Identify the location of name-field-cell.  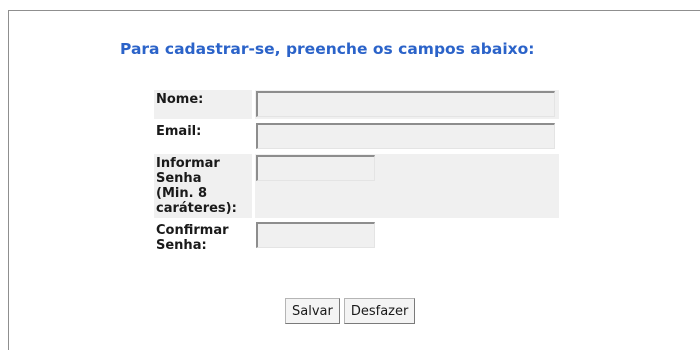
(407, 104).